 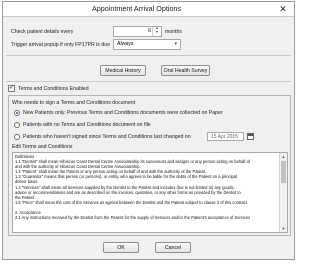 I want to click on check-months-value: 6, so click(x=149, y=31).